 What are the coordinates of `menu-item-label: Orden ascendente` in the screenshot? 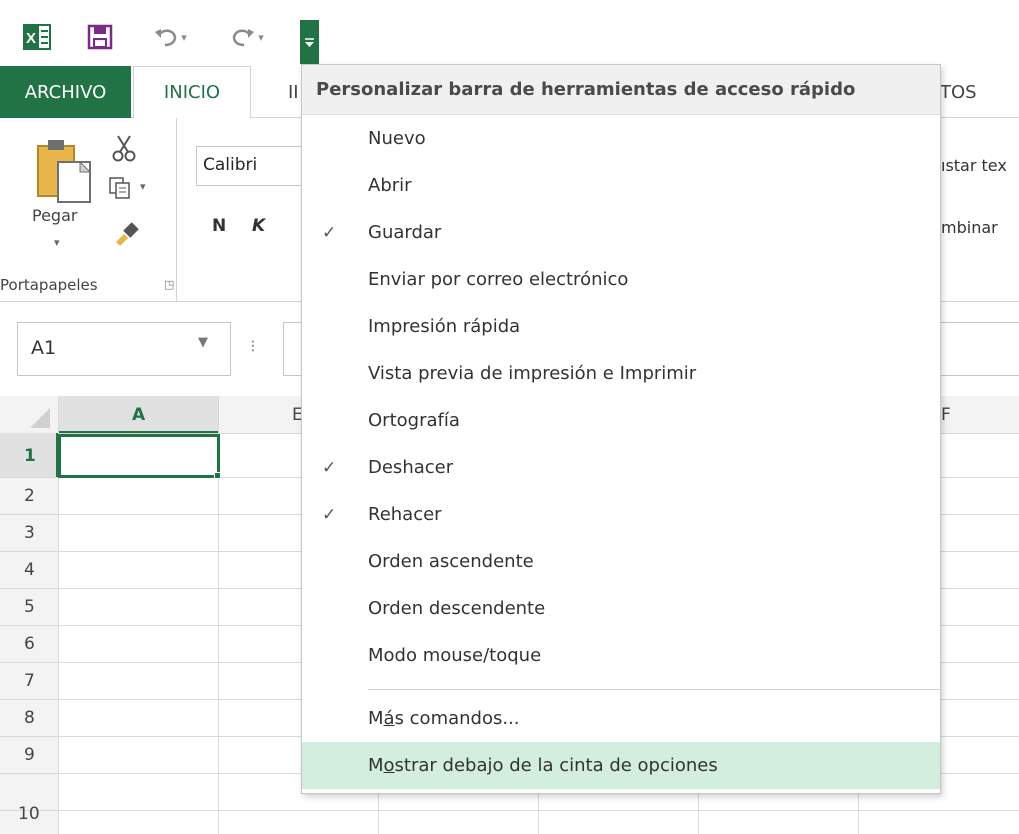 It's located at (451, 561).